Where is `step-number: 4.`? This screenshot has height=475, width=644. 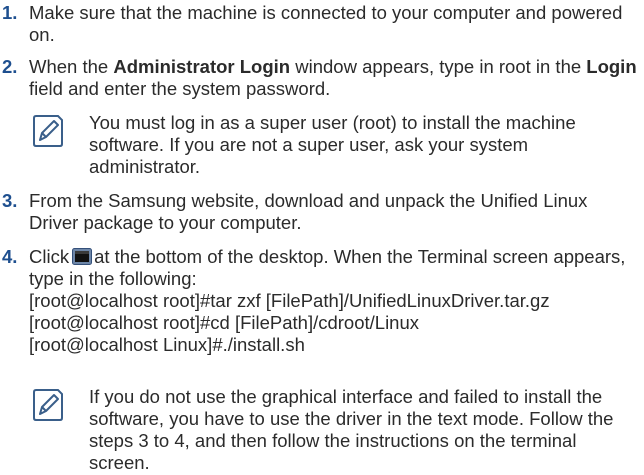 step-number: 4. is located at coordinates (10, 256).